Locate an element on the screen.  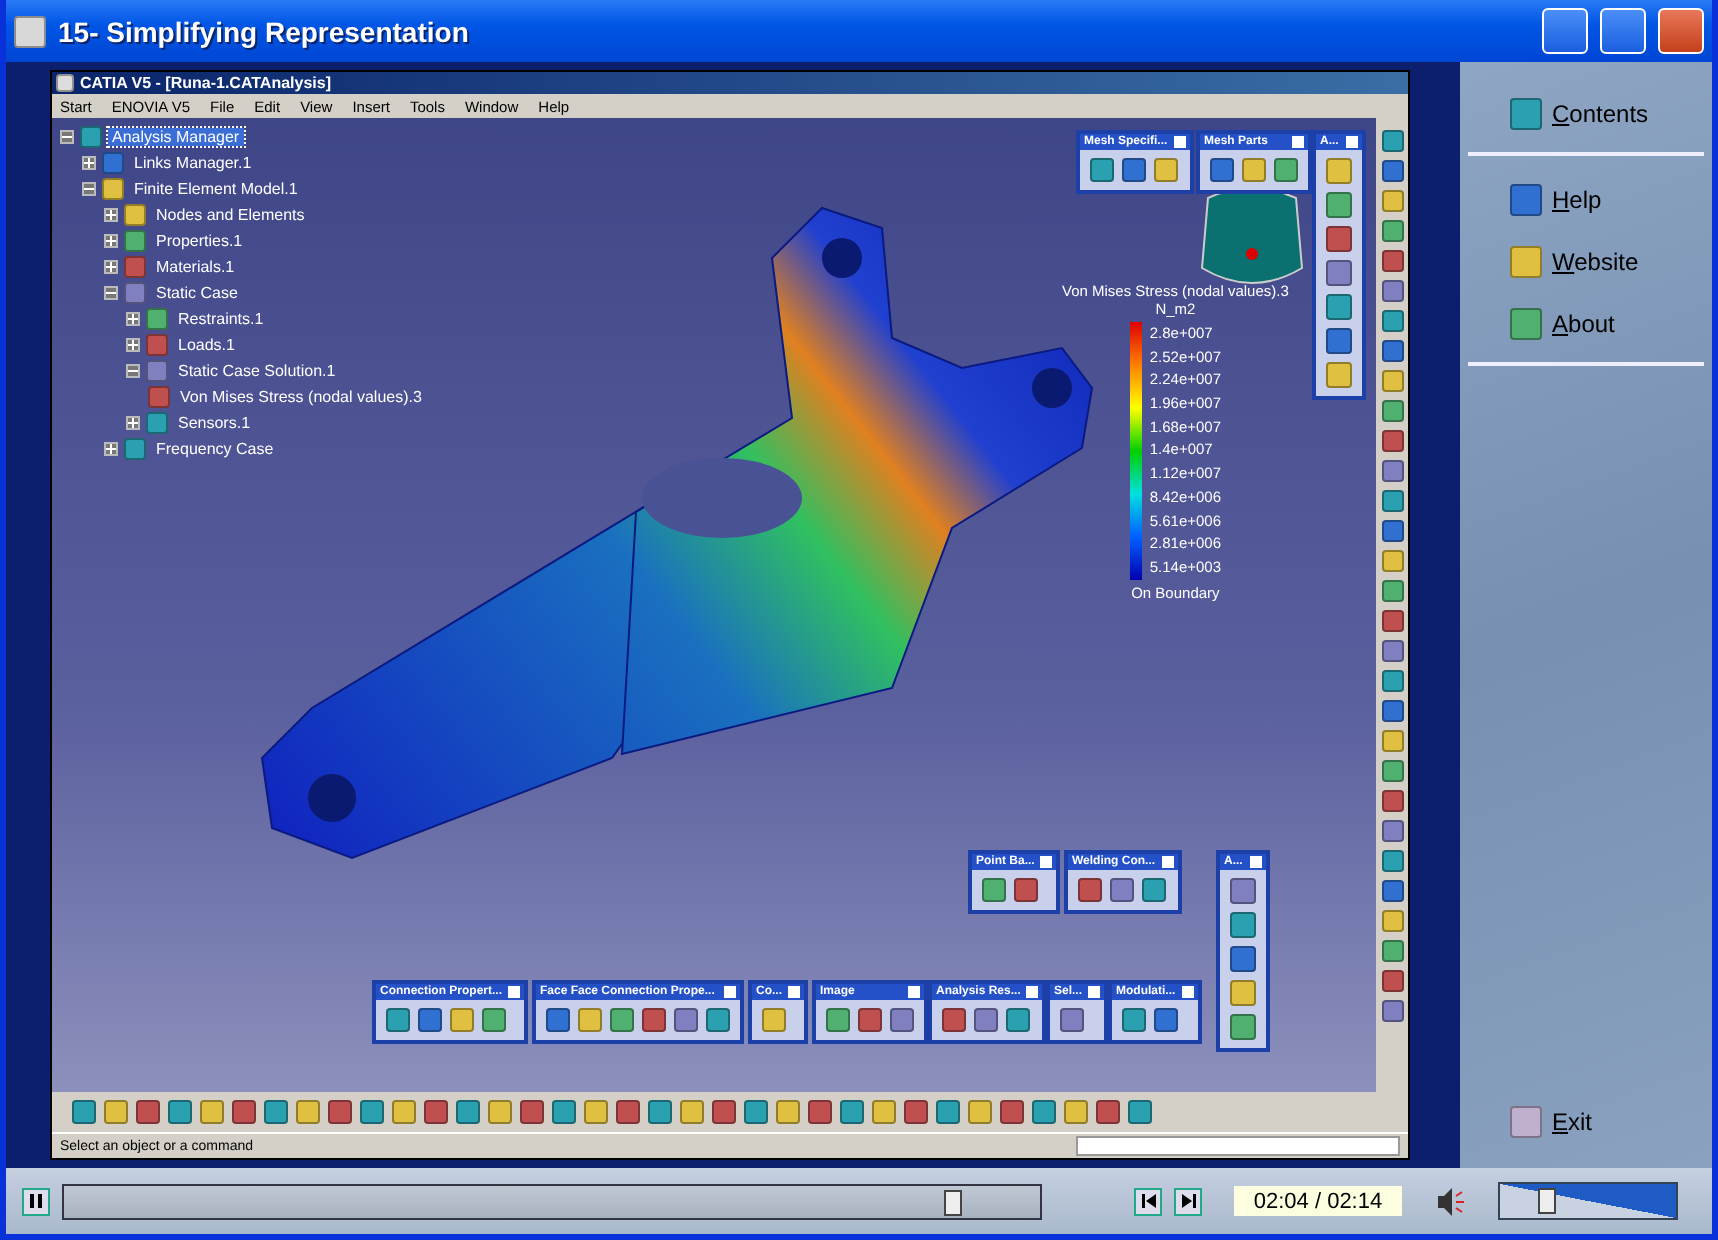
tree-item: Sensors.1 is located at coordinates (214, 423).